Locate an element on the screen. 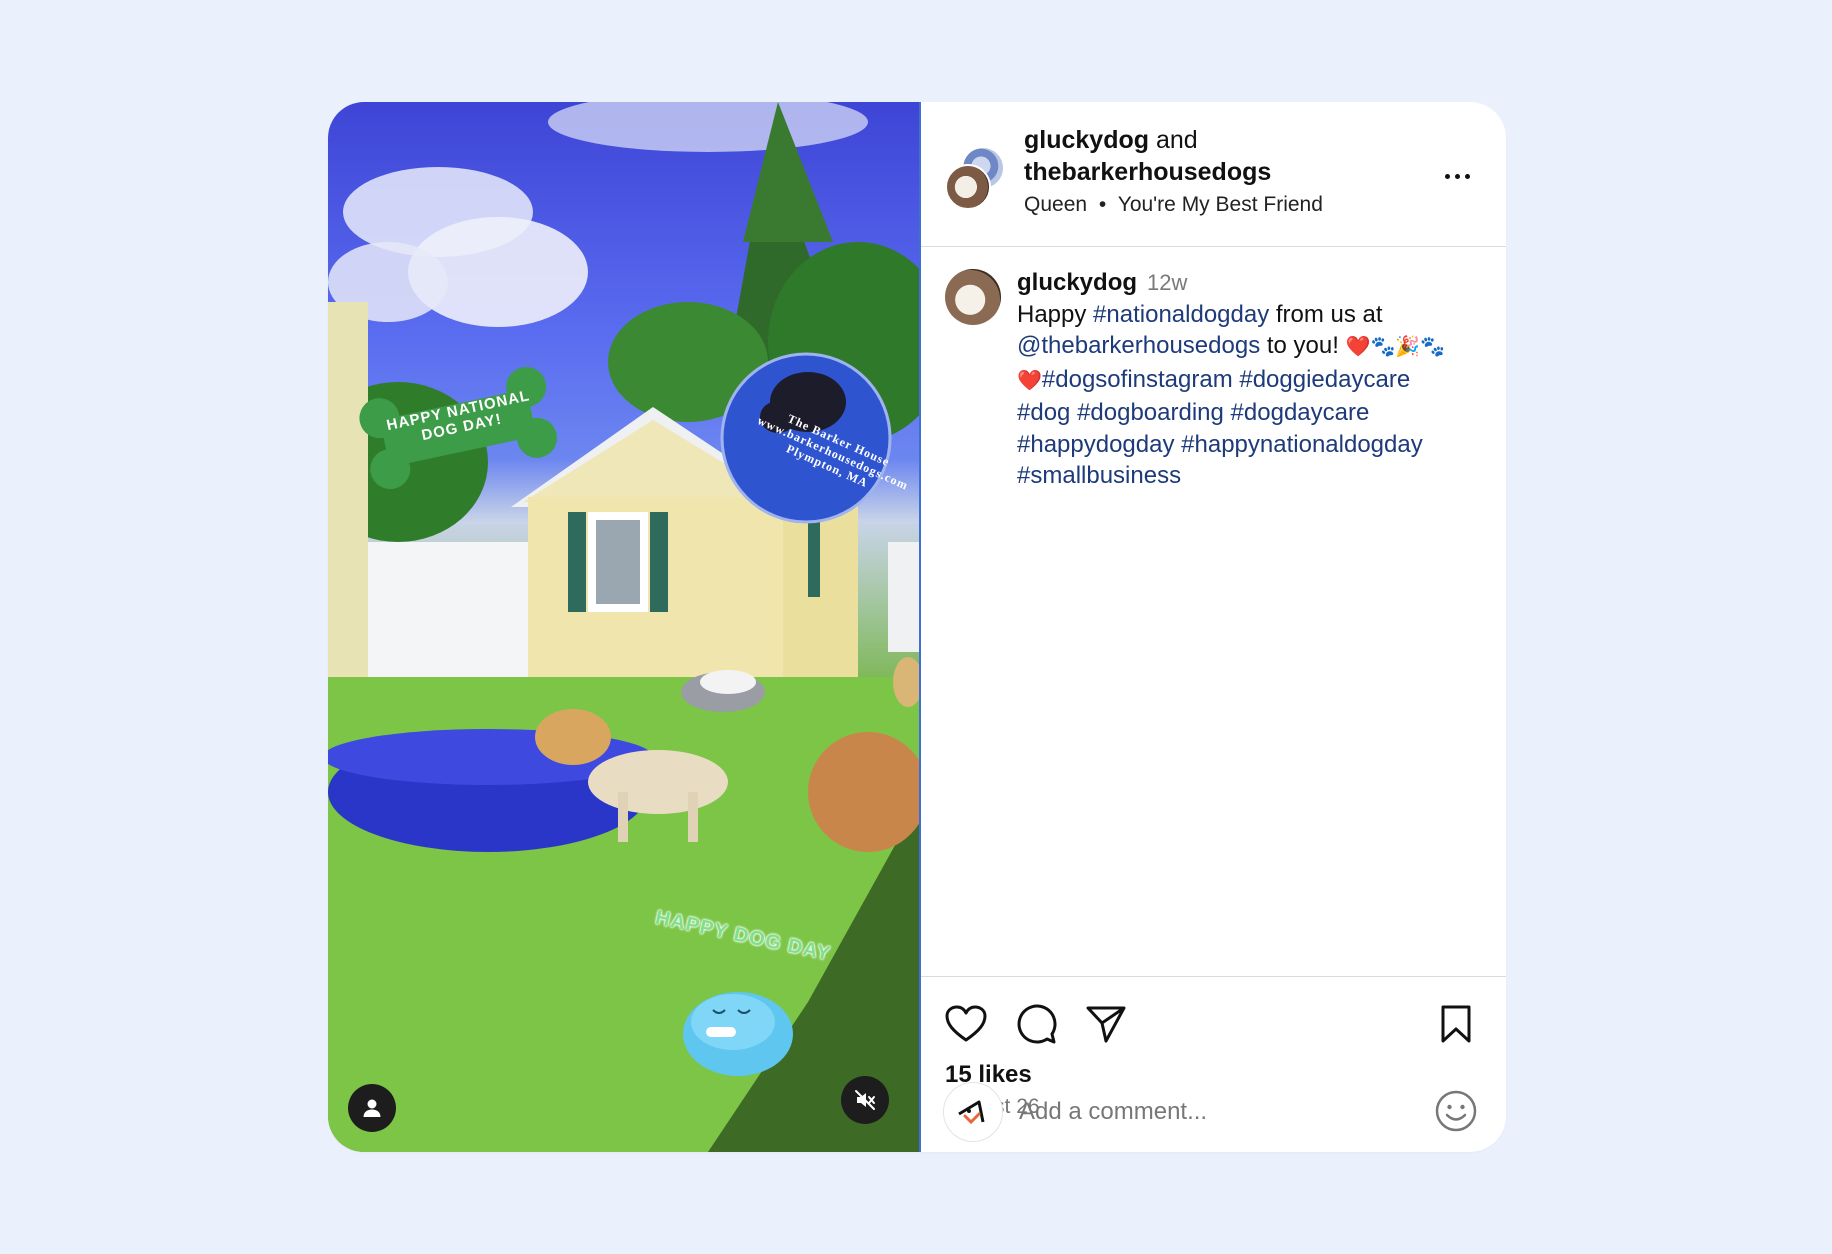 Image resolution: width=1832 pixels, height=1254 pixels. caption-username: gluckydog is located at coordinates (1077, 282).